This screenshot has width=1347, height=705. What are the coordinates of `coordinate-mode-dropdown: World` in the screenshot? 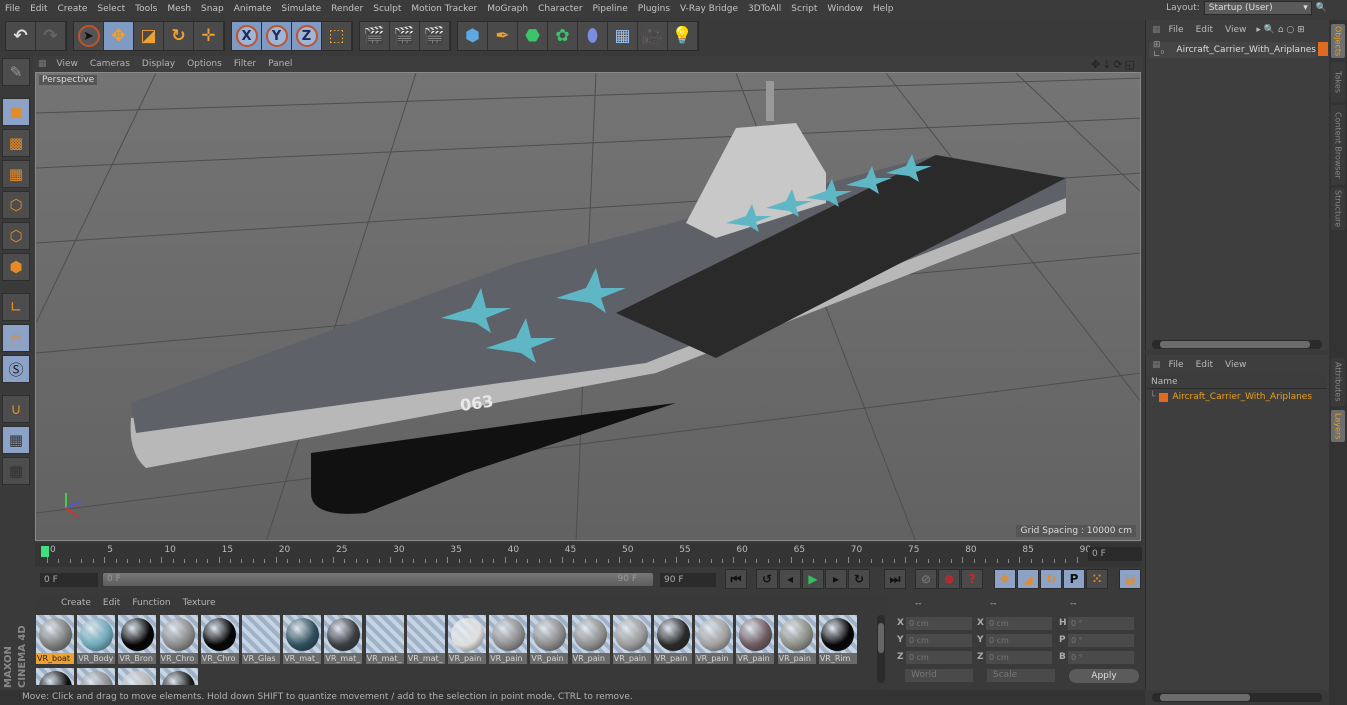 It's located at (939, 675).